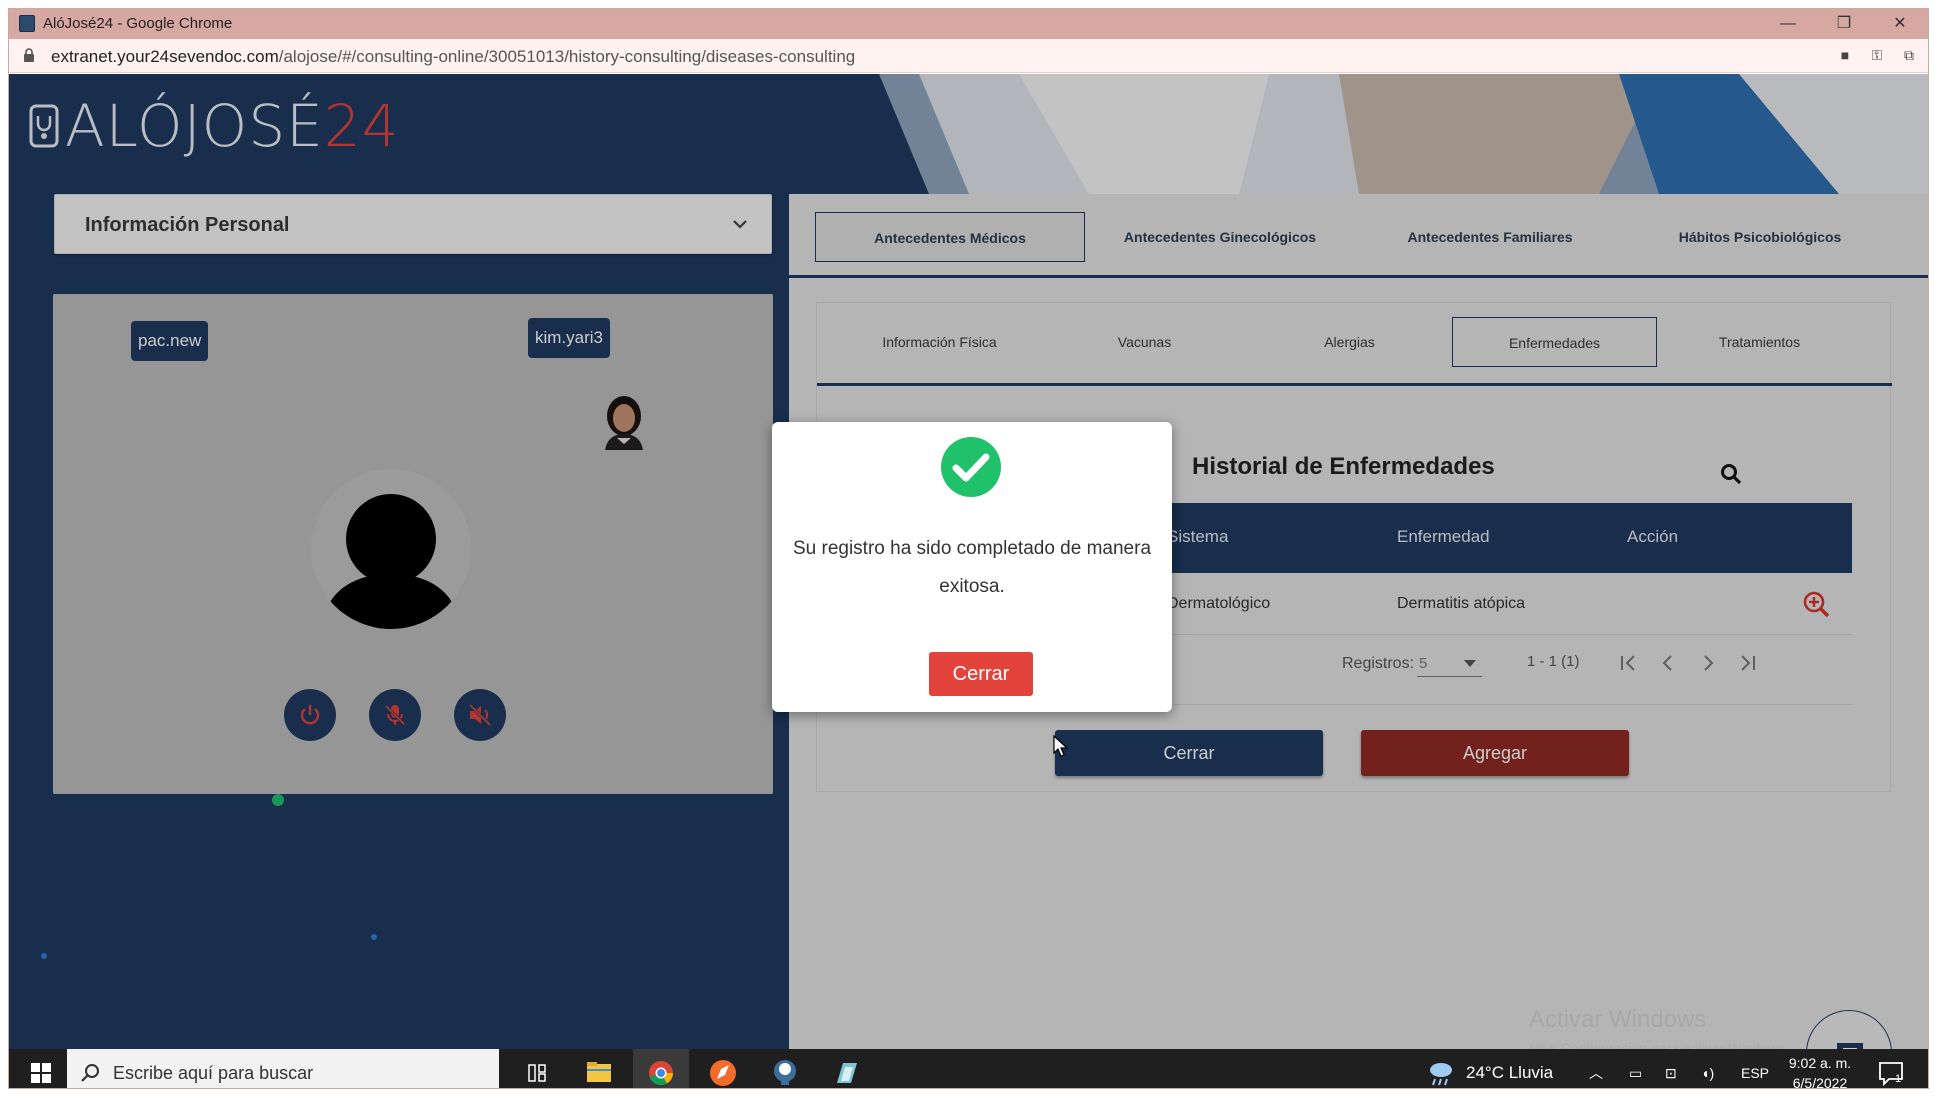  What do you see at coordinates (723, 1068) in the screenshot?
I see `compass-app-icon` at bounding box center [723, 1068].